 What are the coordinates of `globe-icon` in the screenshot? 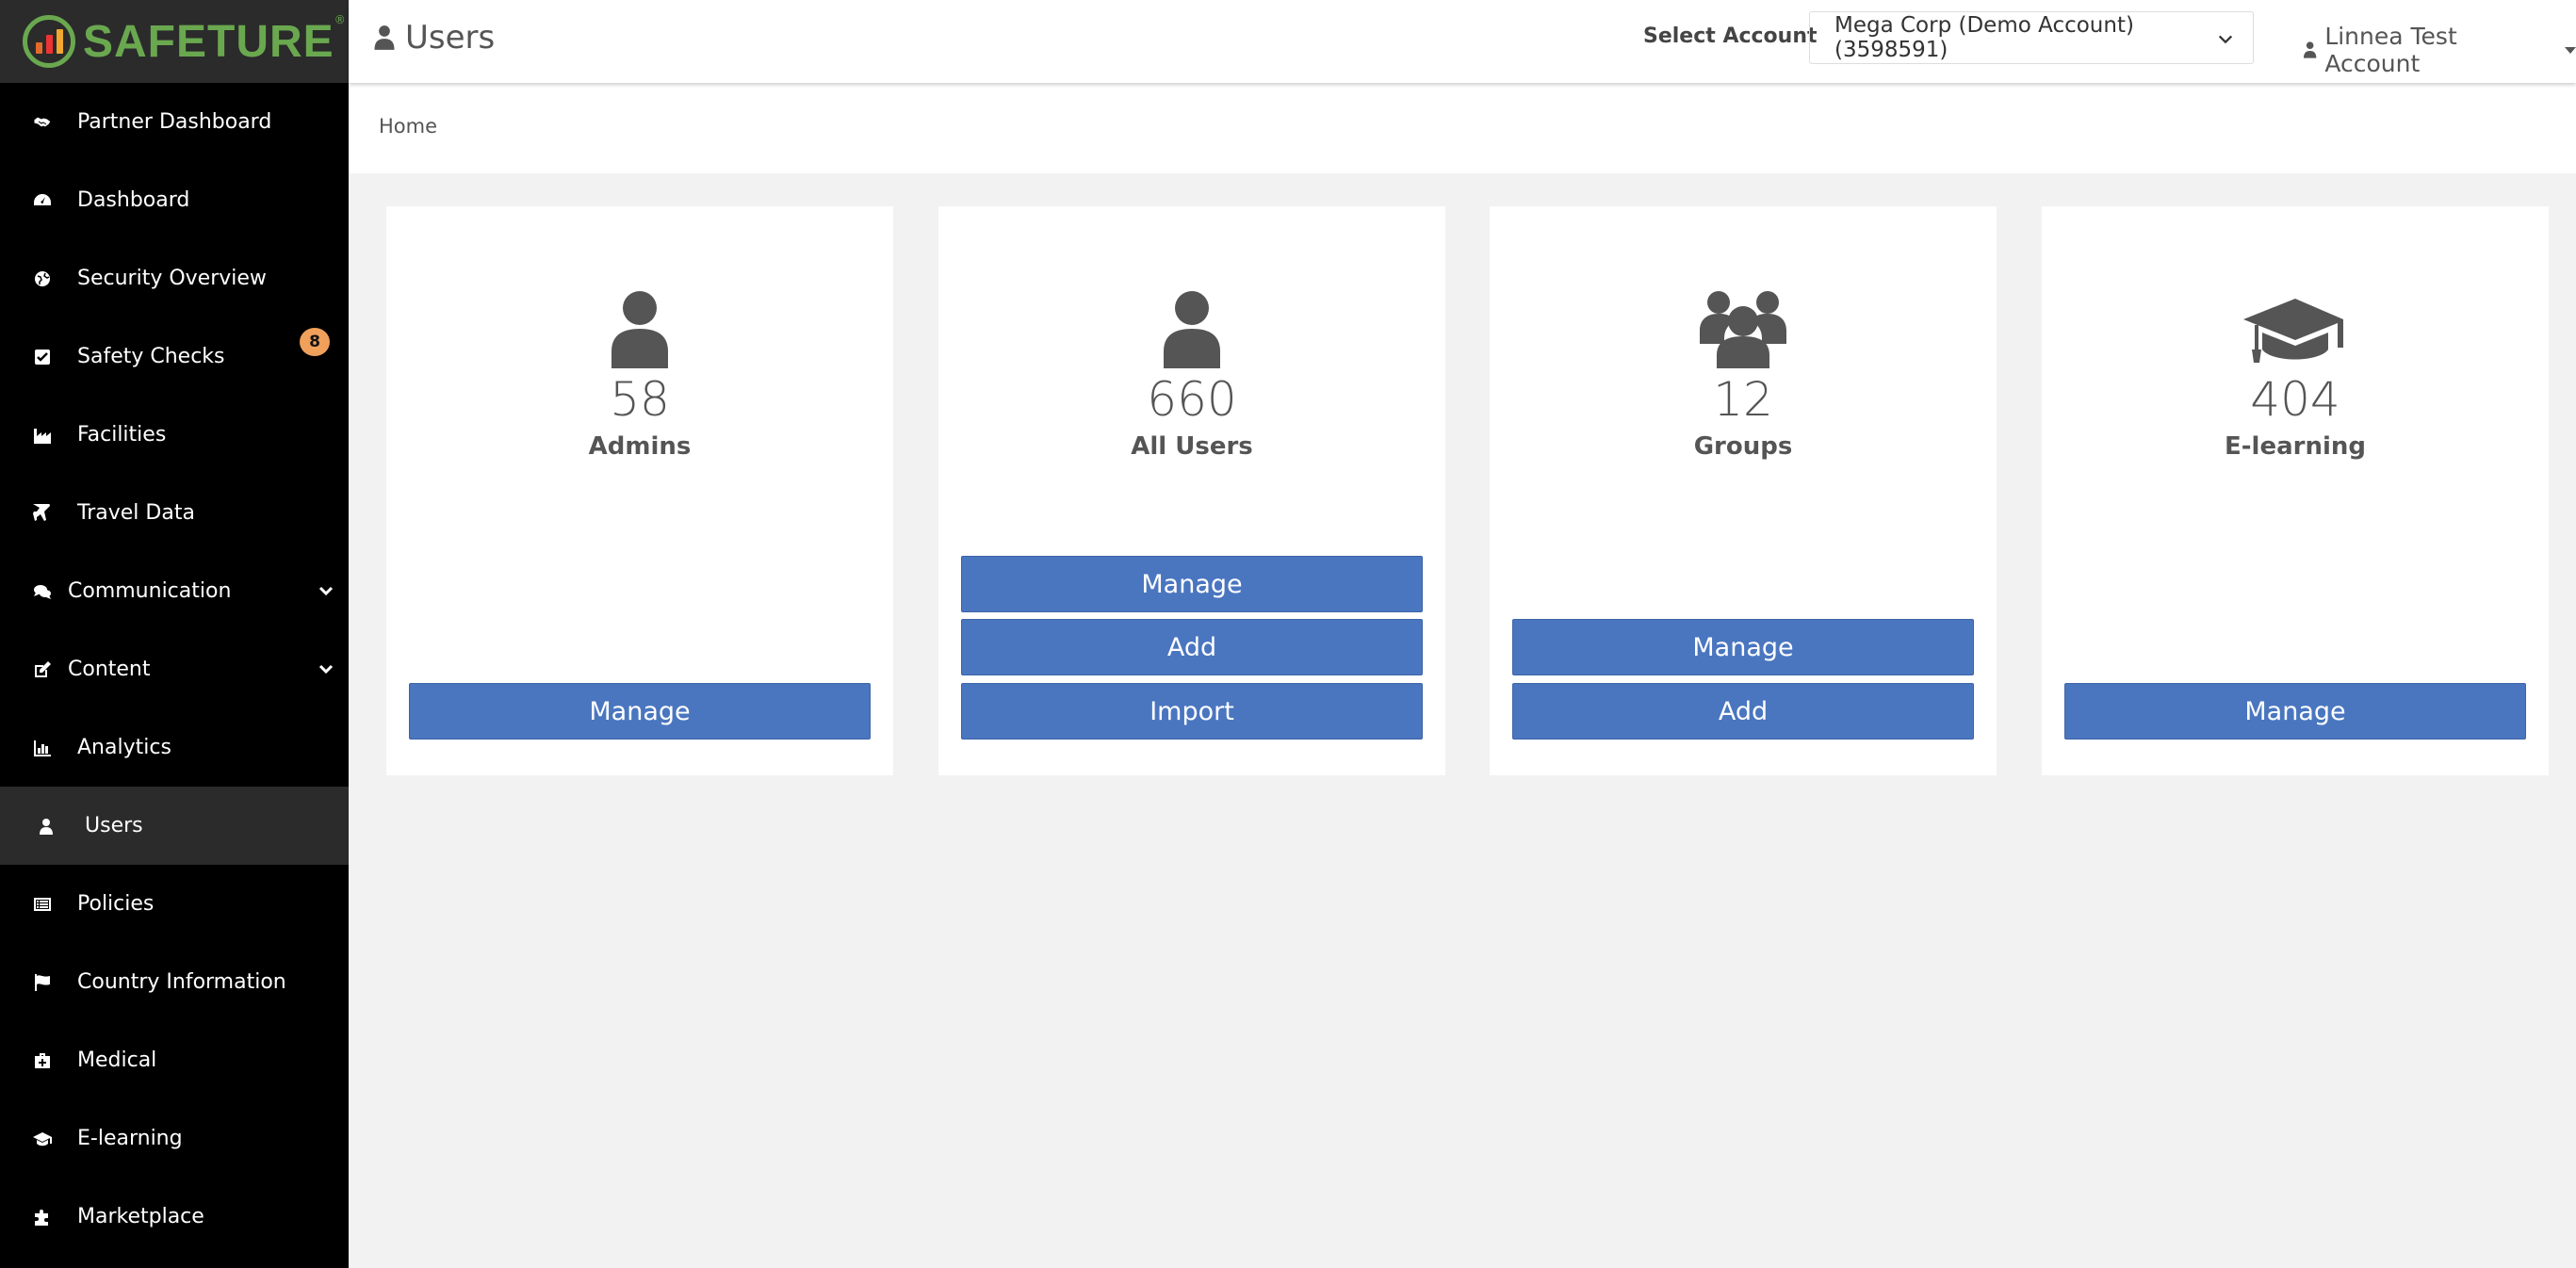 It's located at (42, 278).